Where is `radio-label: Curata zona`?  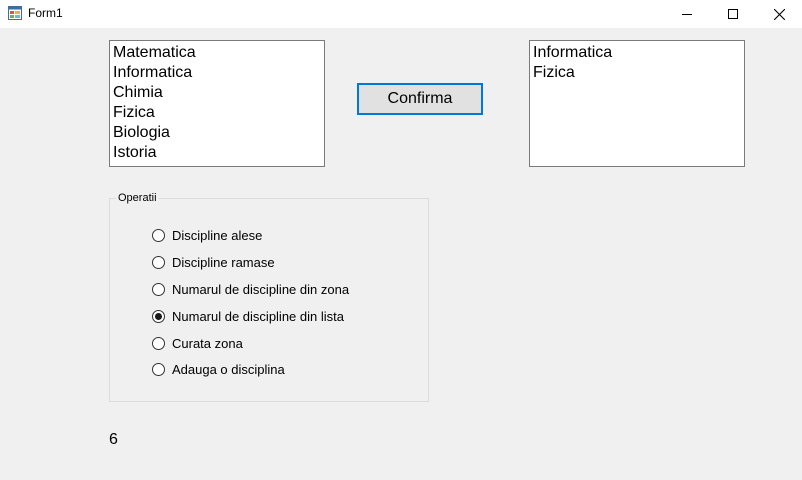 radio-label: Curata zona is located at coordinates (207, 343).